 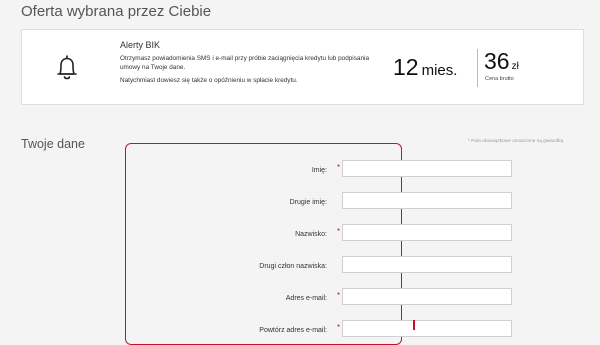 I want to click on second-last-name-input, so click(x=427, y=264).